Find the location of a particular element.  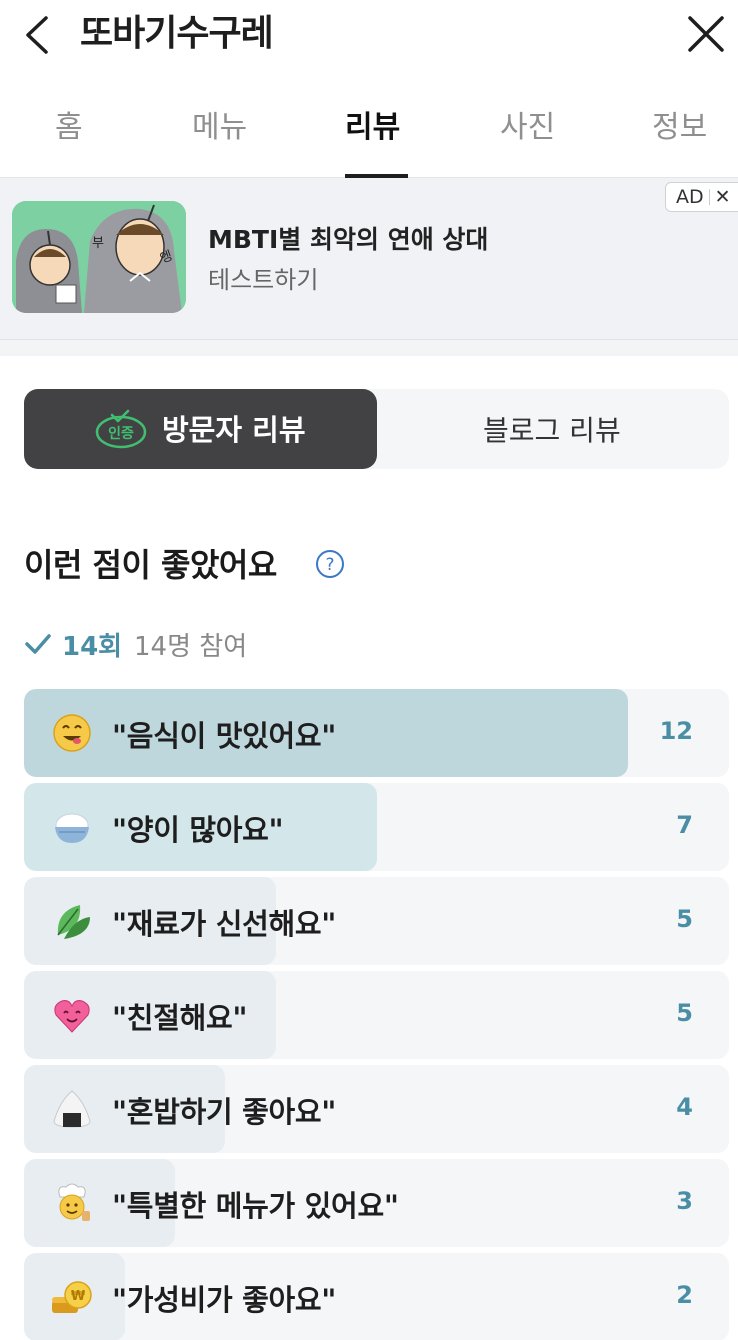

keyword-row: ₩ "가성비가 좋아요" 2 is located at coordinates (376, 1296).